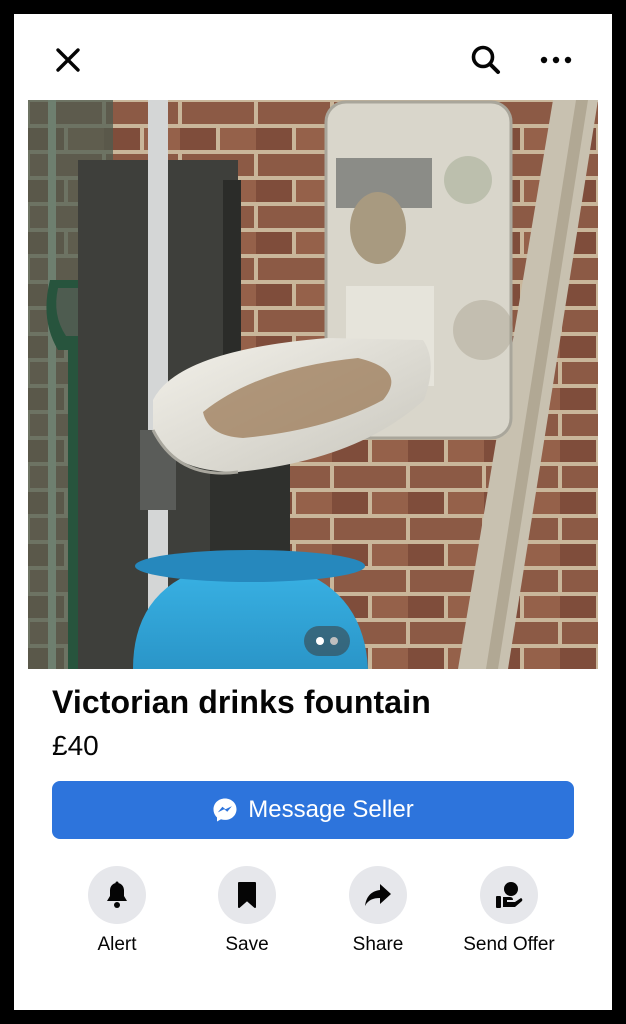  What do you see at coordinates (331, 809) in the screenshot?
I see `message-seller-label: Message Seller` at bounding box center [331, 809].